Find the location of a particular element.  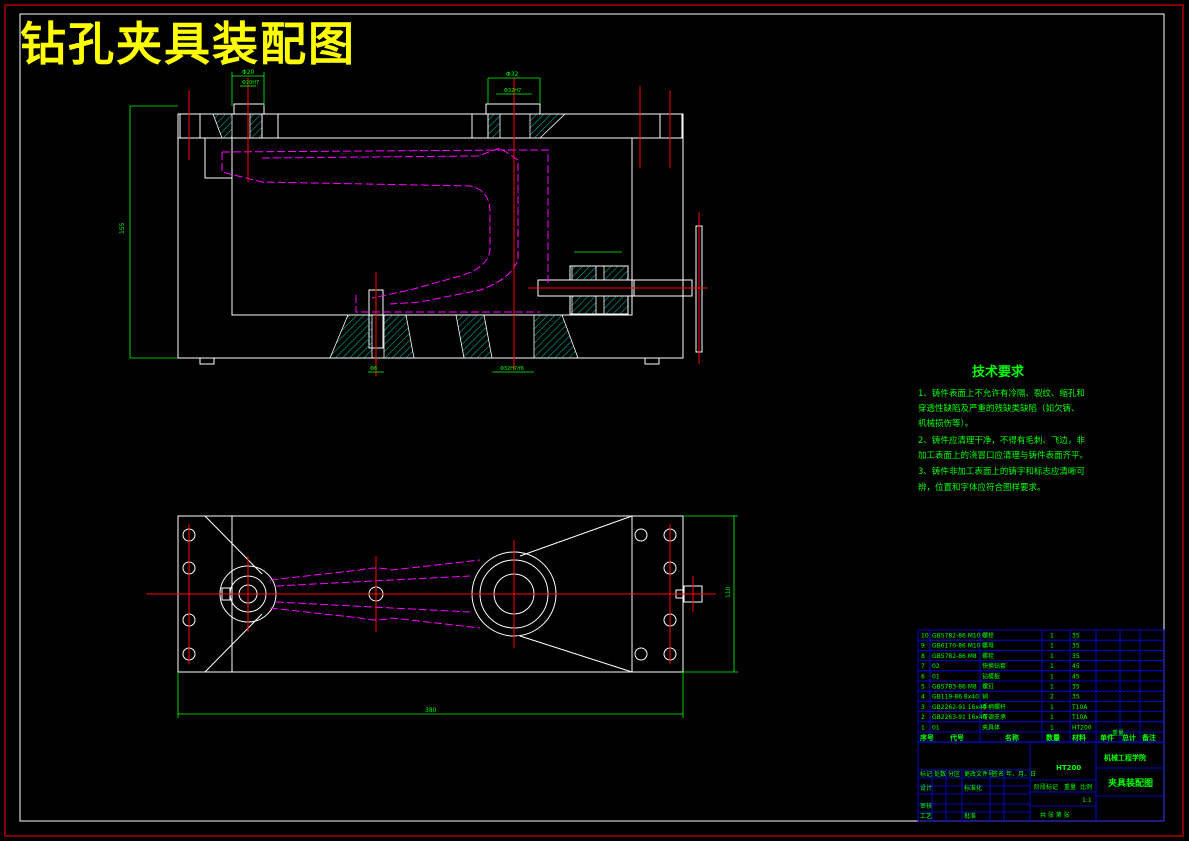

tb-stage-label: 阶段标记 is located at coordinates (1046, 787).